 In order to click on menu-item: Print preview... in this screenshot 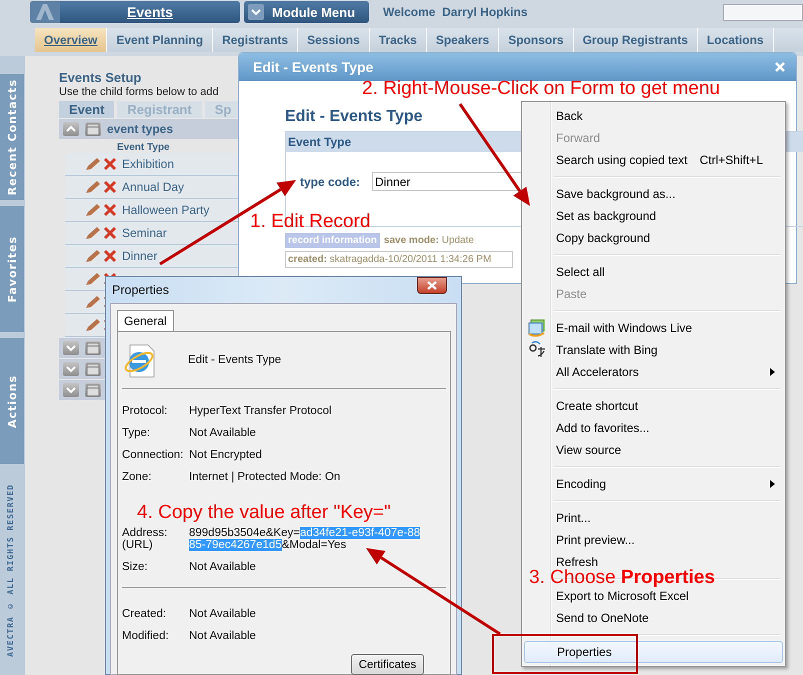, I will do `click(653, 540)`.